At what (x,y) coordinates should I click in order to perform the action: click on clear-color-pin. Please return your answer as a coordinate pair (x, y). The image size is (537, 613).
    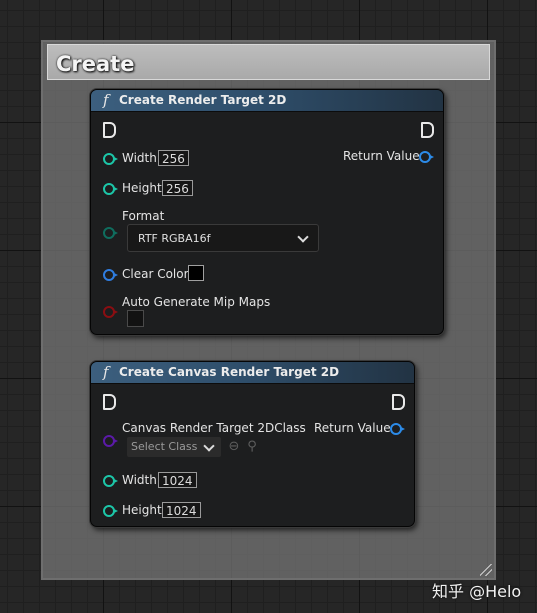
    Looking at the image, I should click on (110, 275).